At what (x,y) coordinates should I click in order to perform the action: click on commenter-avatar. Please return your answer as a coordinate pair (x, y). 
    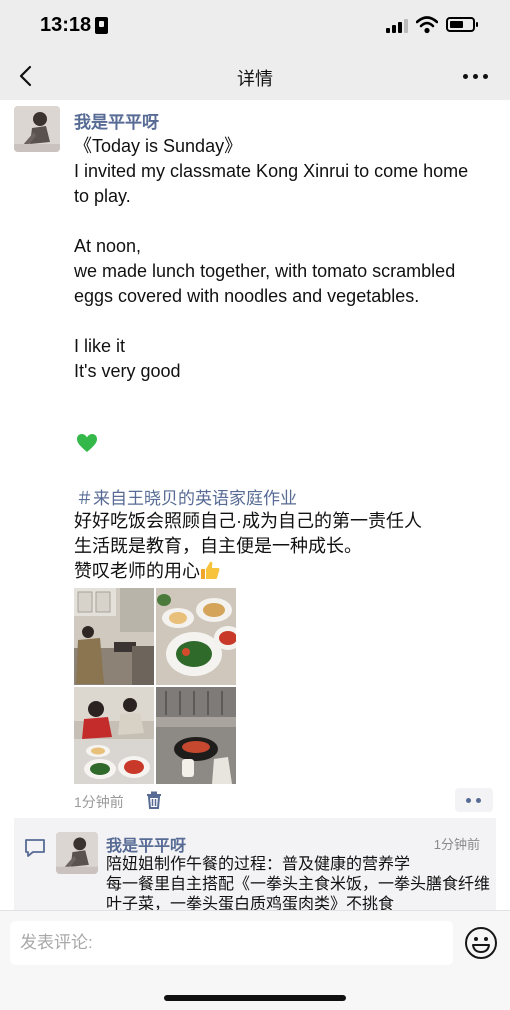
    Looking at the image, I should click on (77, 853).